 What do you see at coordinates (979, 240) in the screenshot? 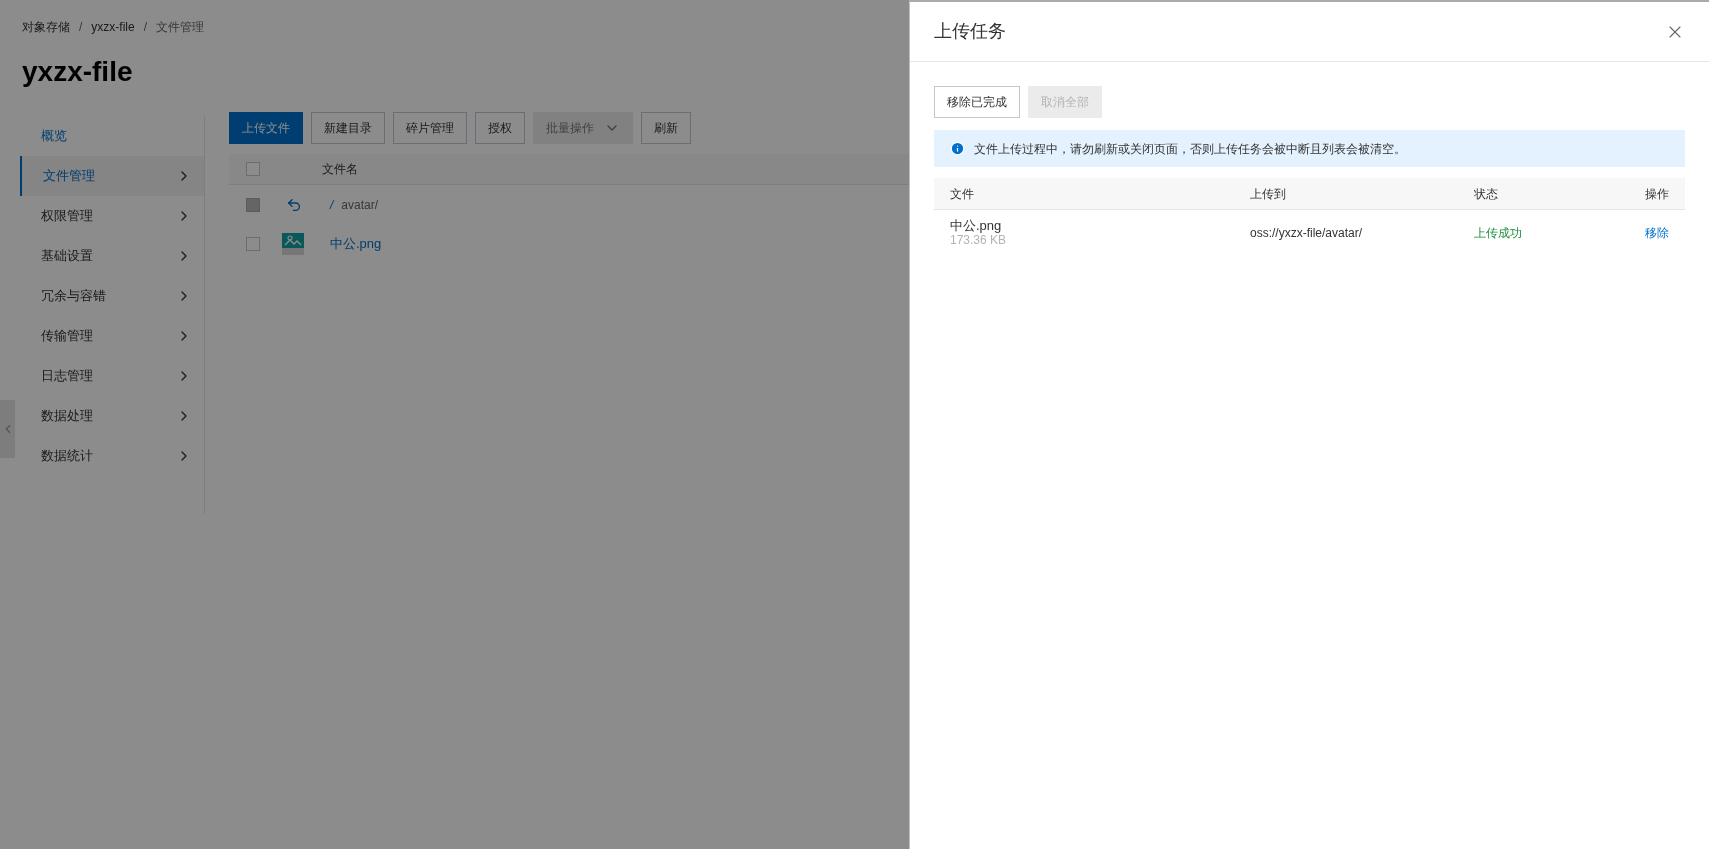
I see `file-size: 173.36 KB` at bounding box center [979, 240].